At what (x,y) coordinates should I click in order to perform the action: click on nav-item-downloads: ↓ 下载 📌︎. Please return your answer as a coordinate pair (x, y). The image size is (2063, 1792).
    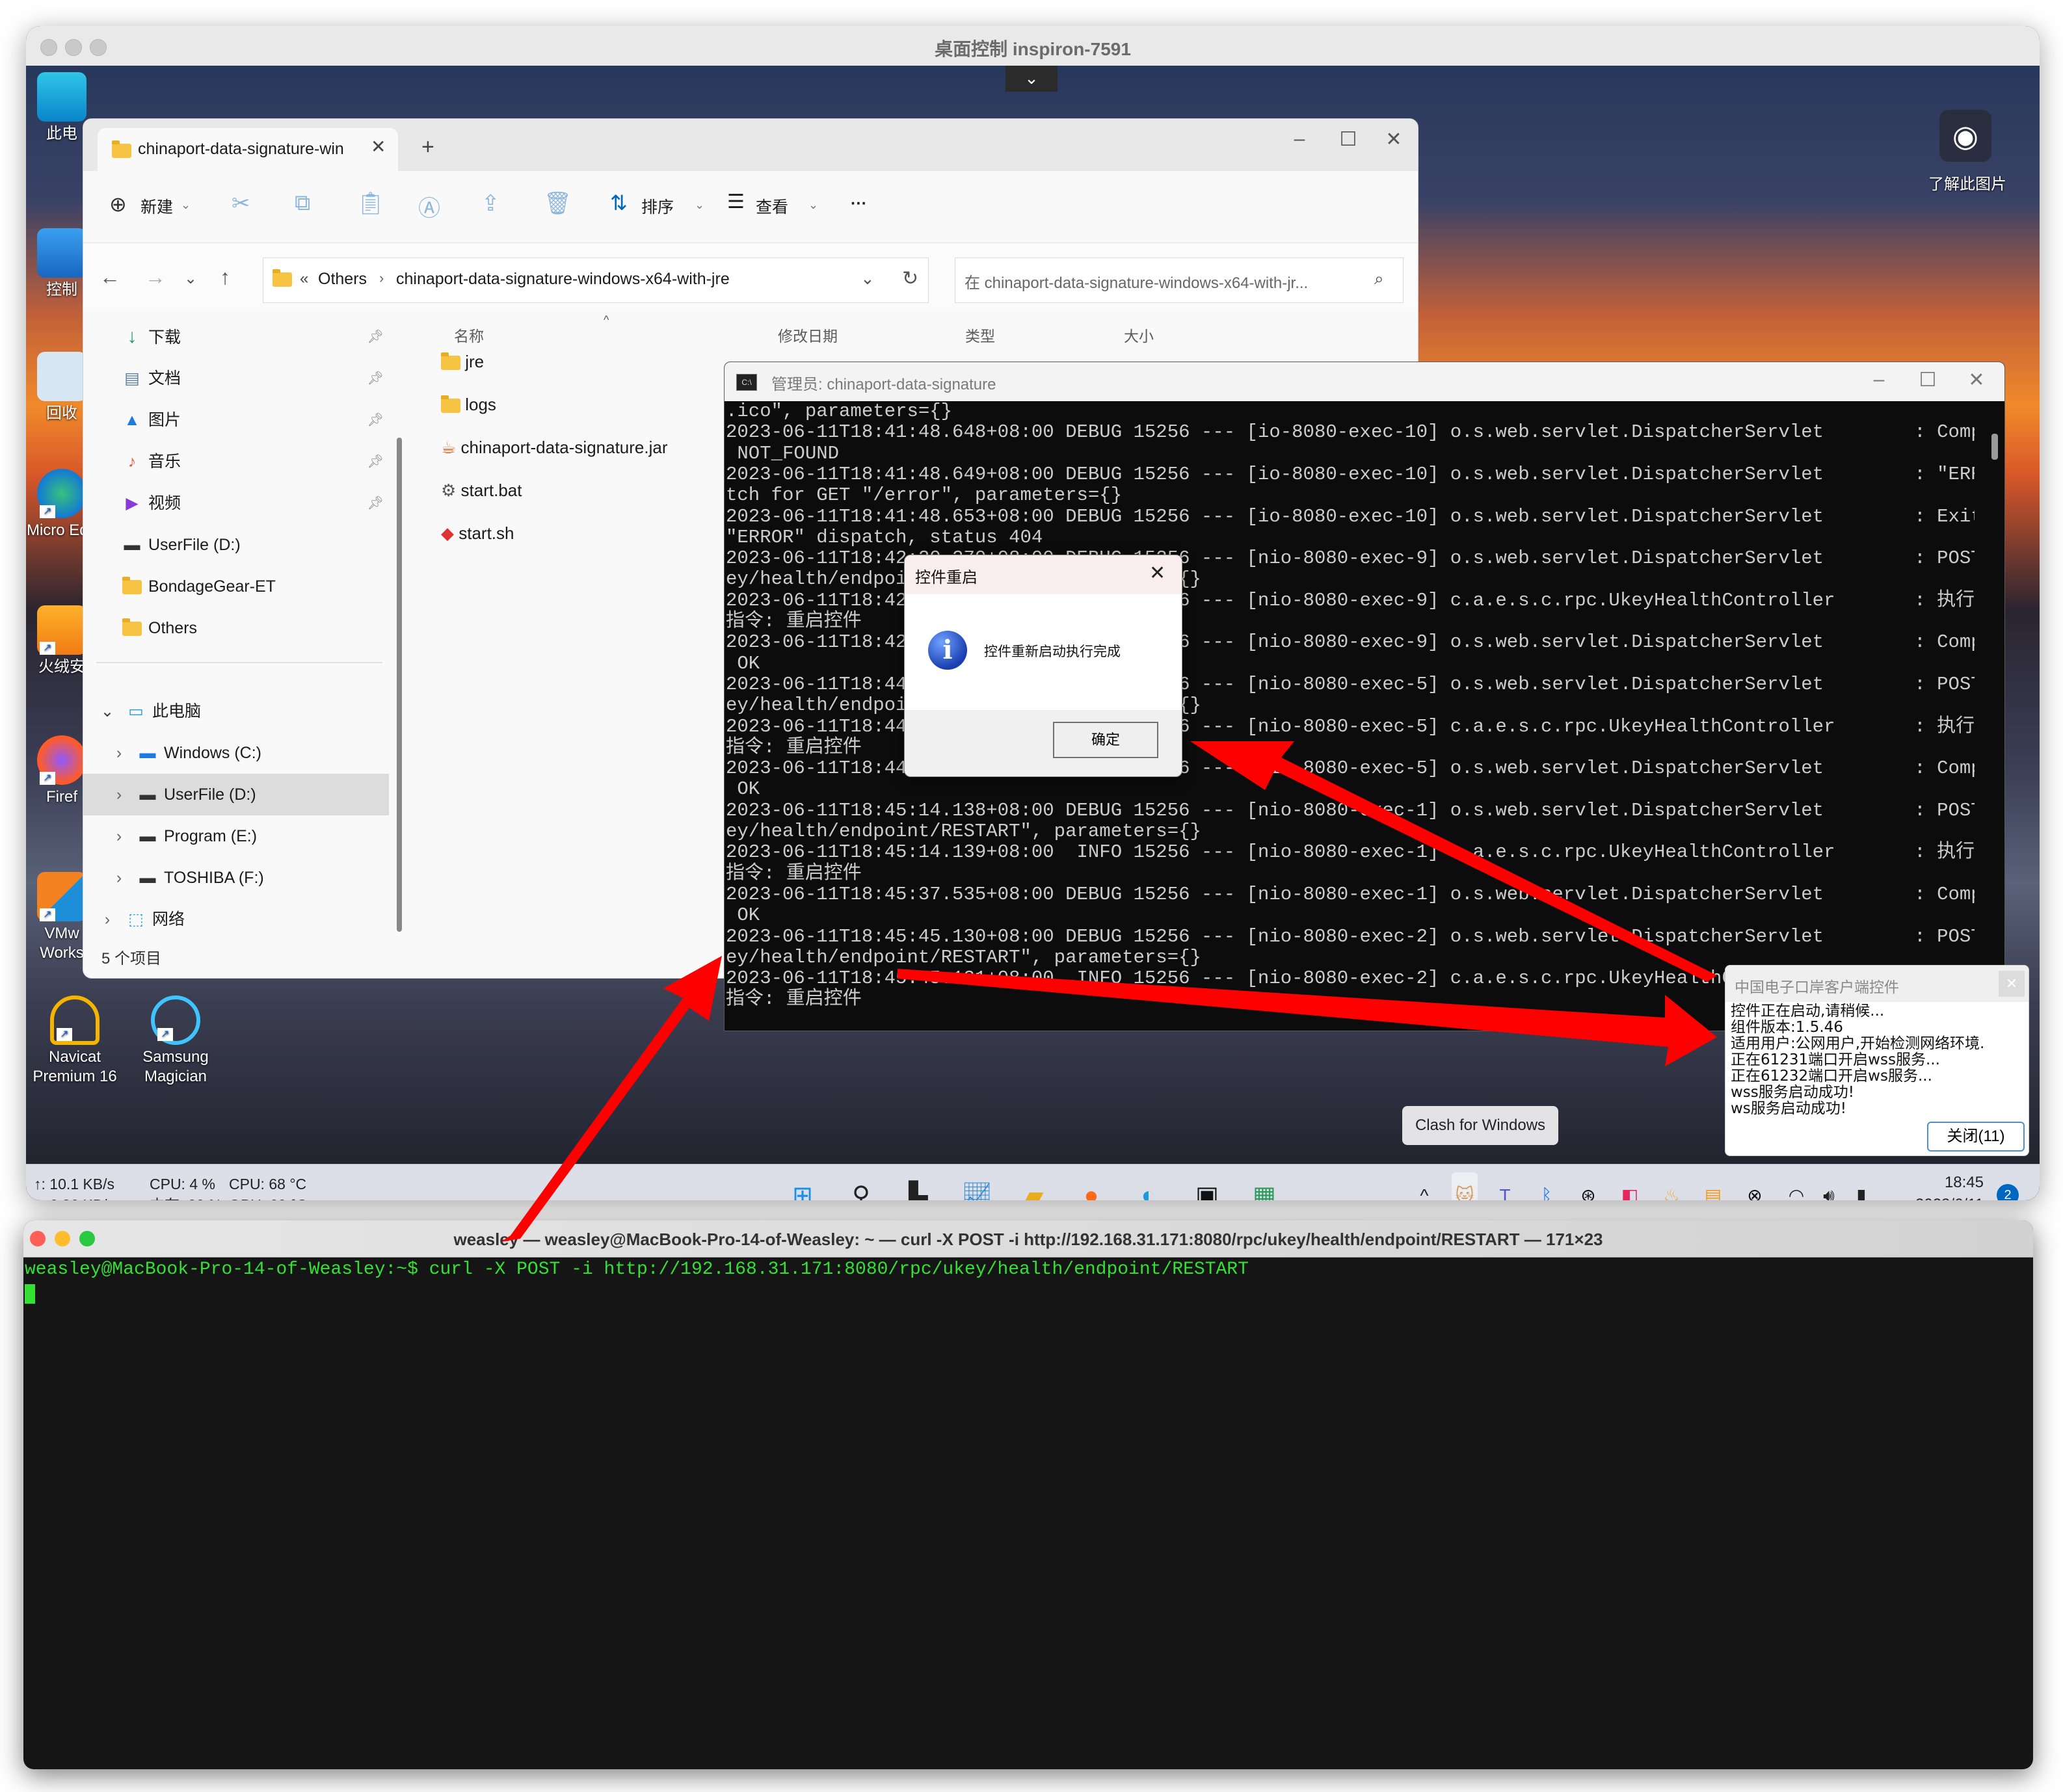
    Looking at the image, I should click on (236, 337).